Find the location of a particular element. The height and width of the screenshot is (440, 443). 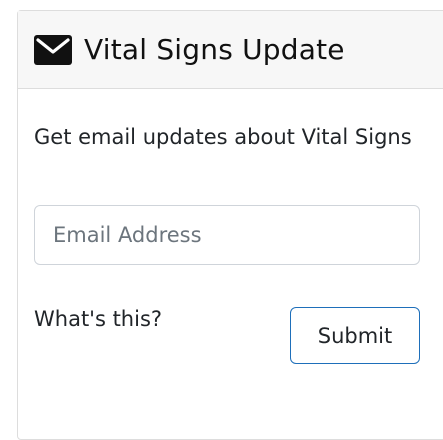

whats-this-link: What's this? is located at coordinates (98, 319).